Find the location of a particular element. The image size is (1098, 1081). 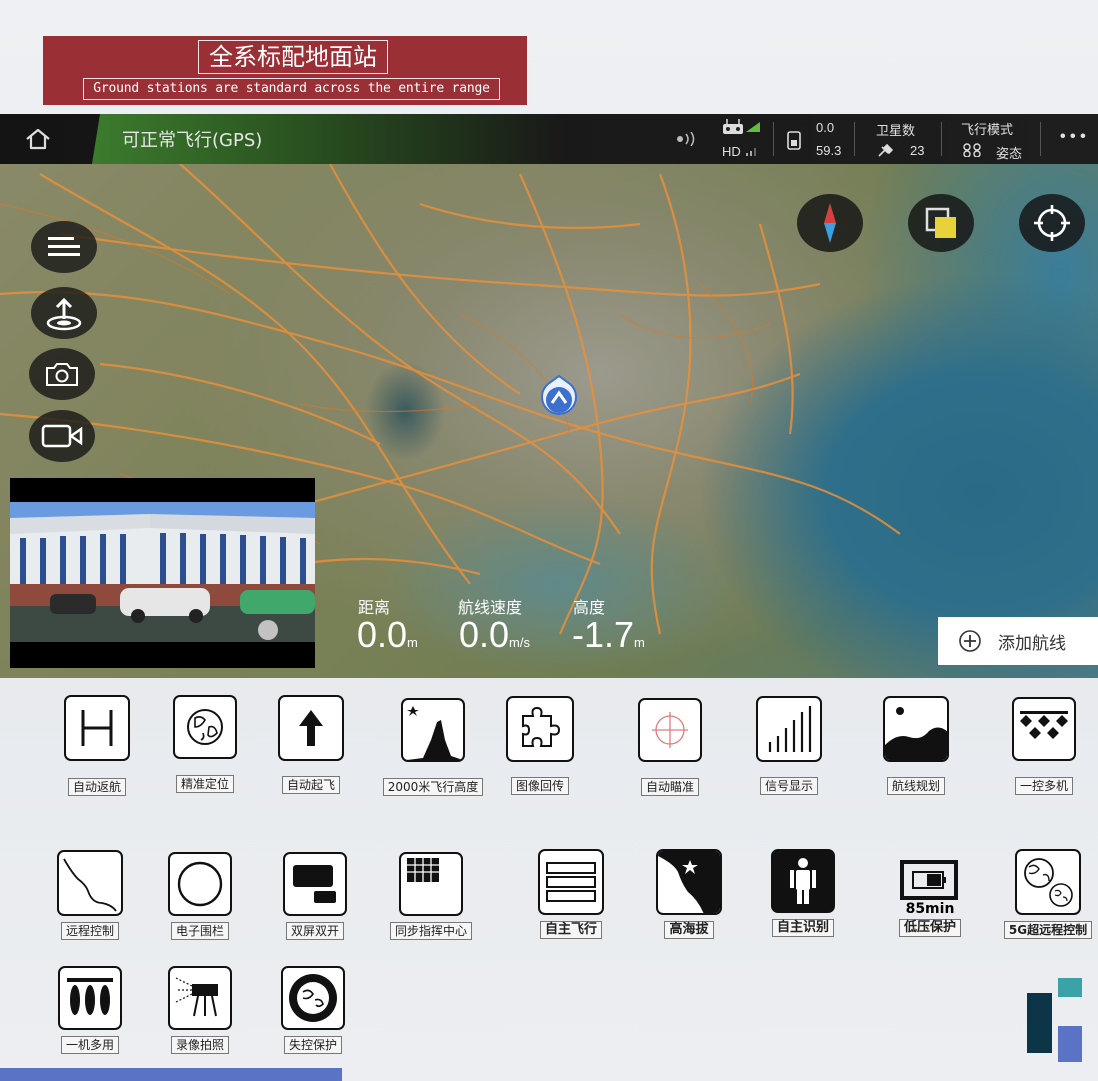

feature-geo-fence: 电子围栏 is located at coordinates (200, 896).